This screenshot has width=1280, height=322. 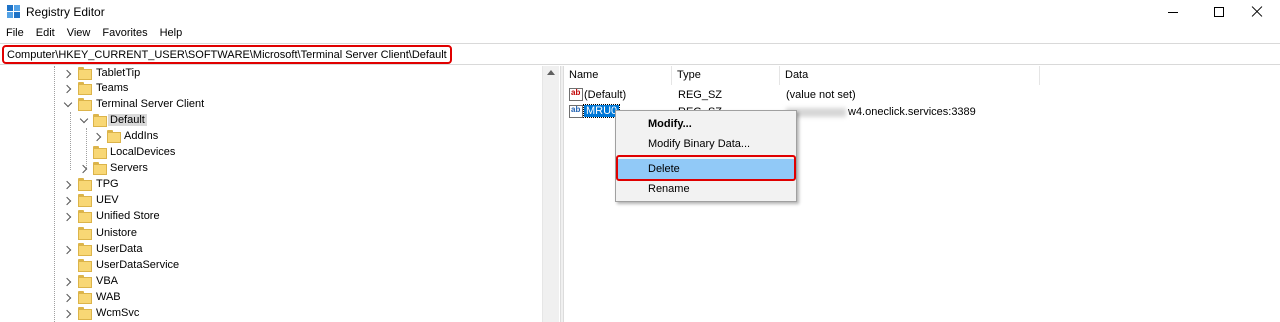 What do you see at coordinates (116, 233) in the screenshot?
I see `tree-item-label: Unistore` at bounding box center [116, 233].